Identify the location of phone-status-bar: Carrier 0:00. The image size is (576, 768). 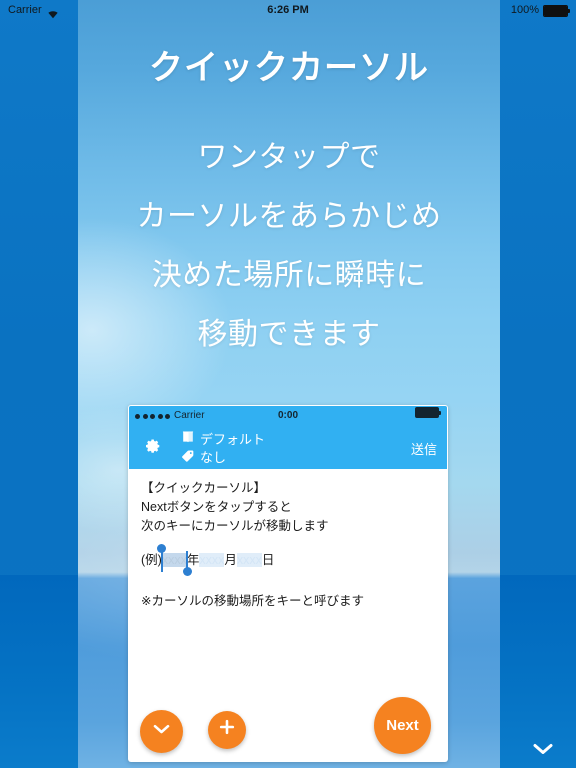
(288, 416).